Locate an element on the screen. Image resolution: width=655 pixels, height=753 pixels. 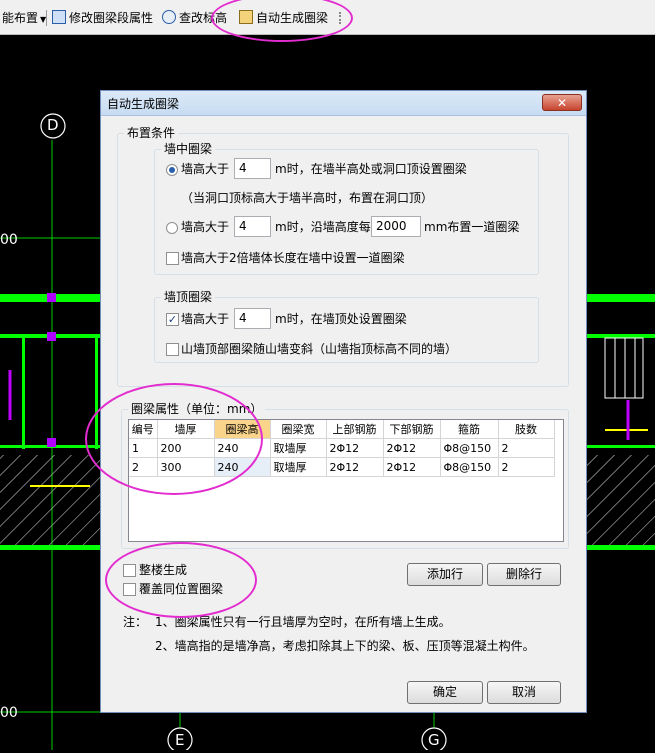
half-height-threshold-input: 4 is located at coordinates (252, 168).